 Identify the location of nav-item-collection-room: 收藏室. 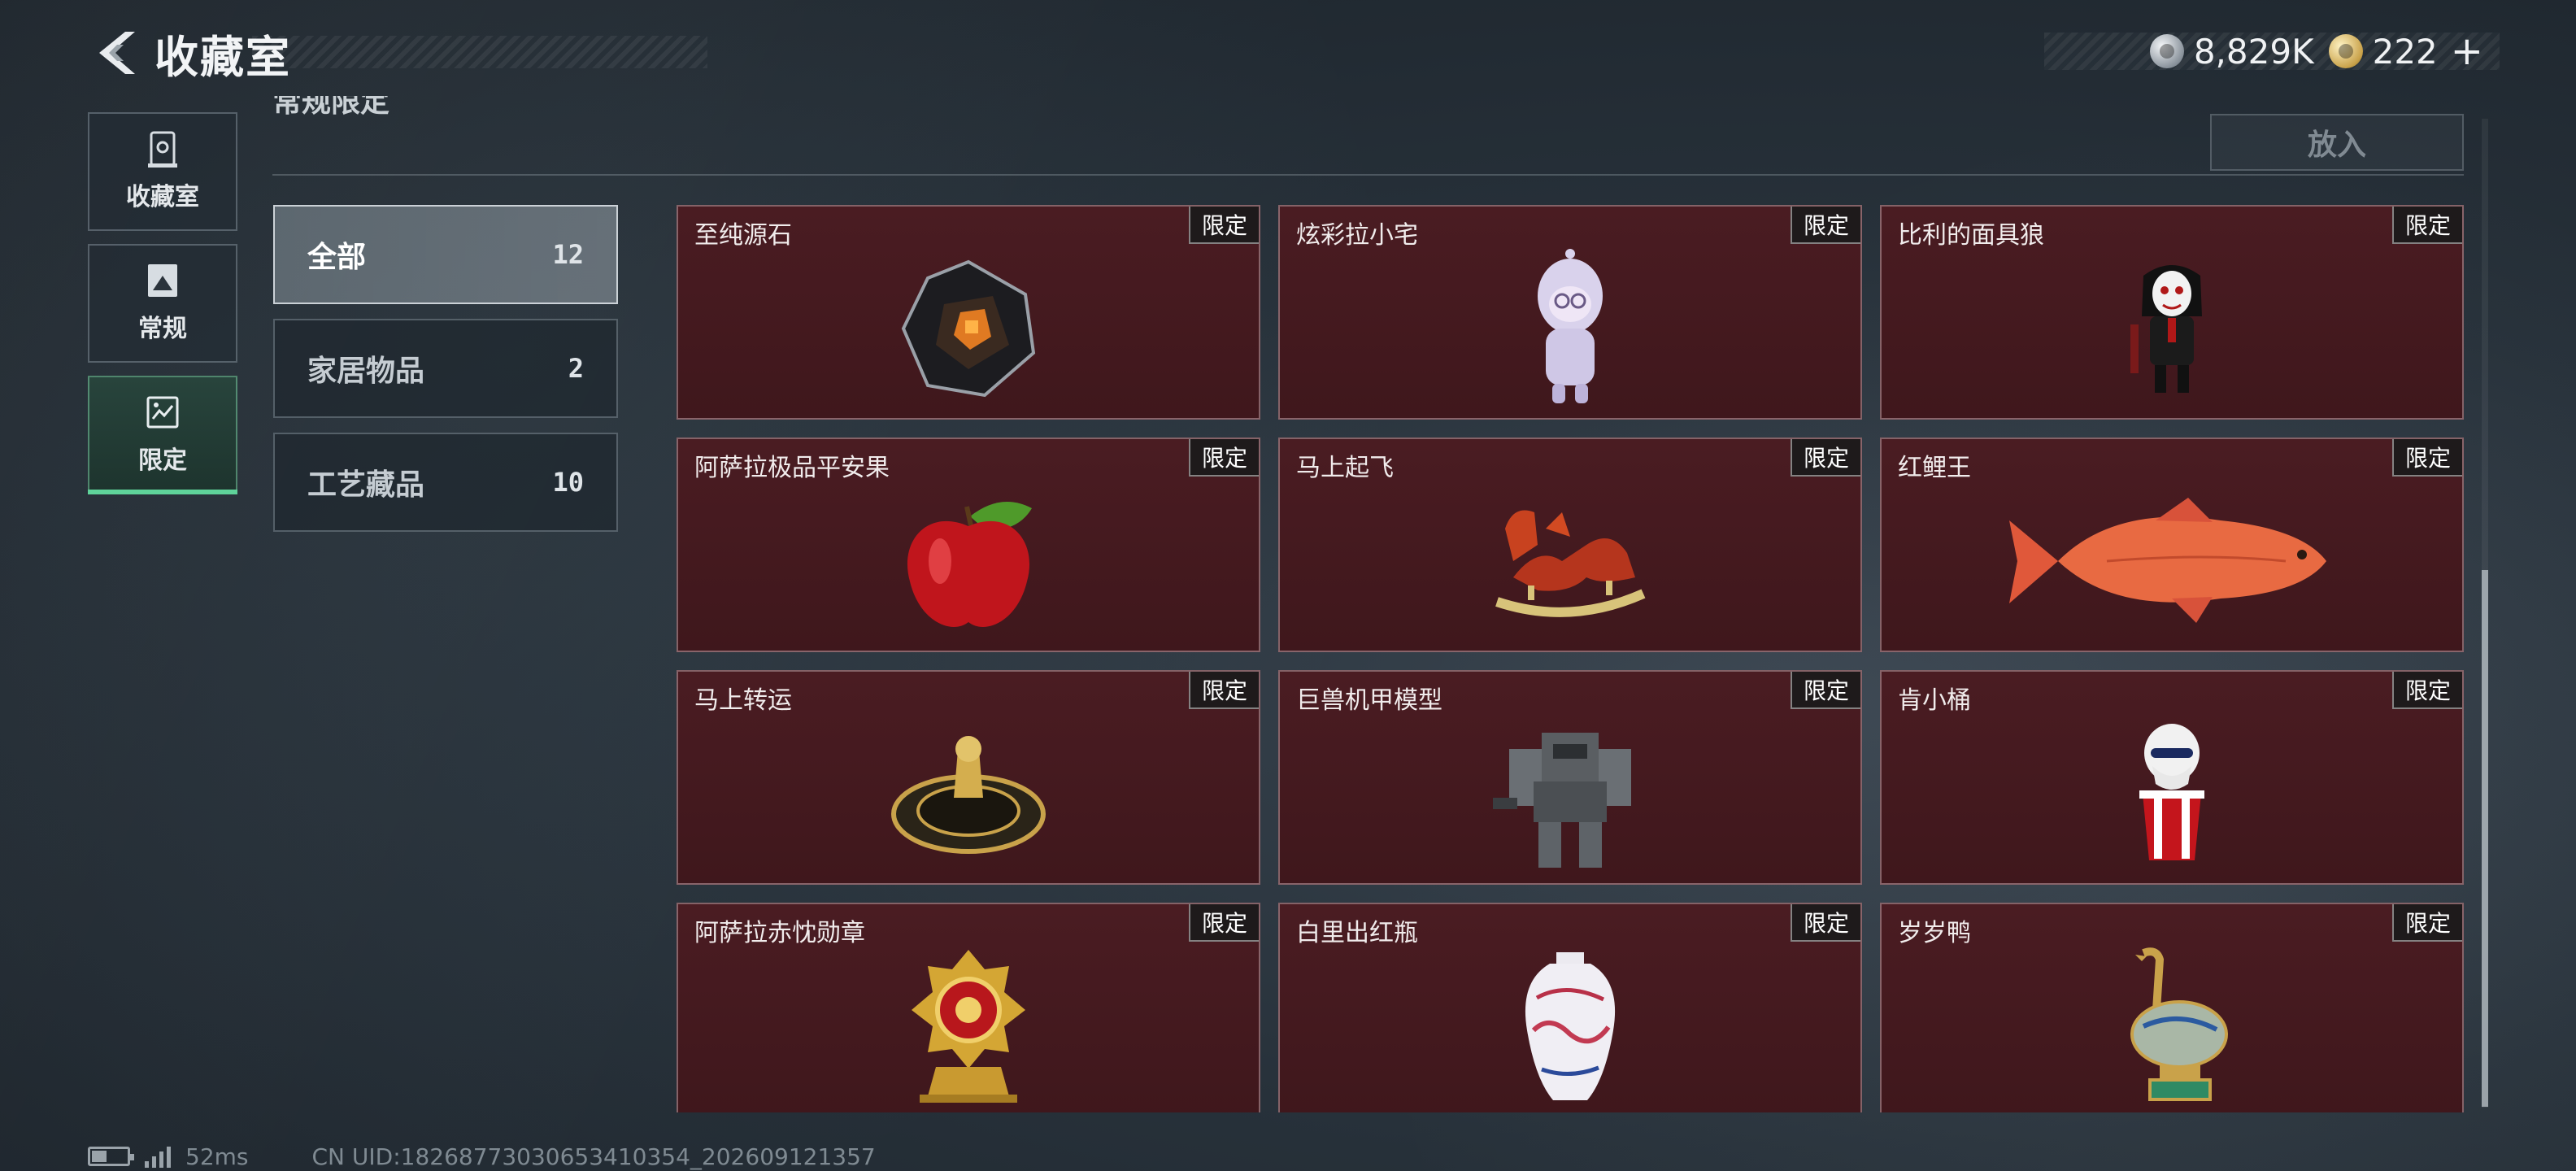
(163, 171).